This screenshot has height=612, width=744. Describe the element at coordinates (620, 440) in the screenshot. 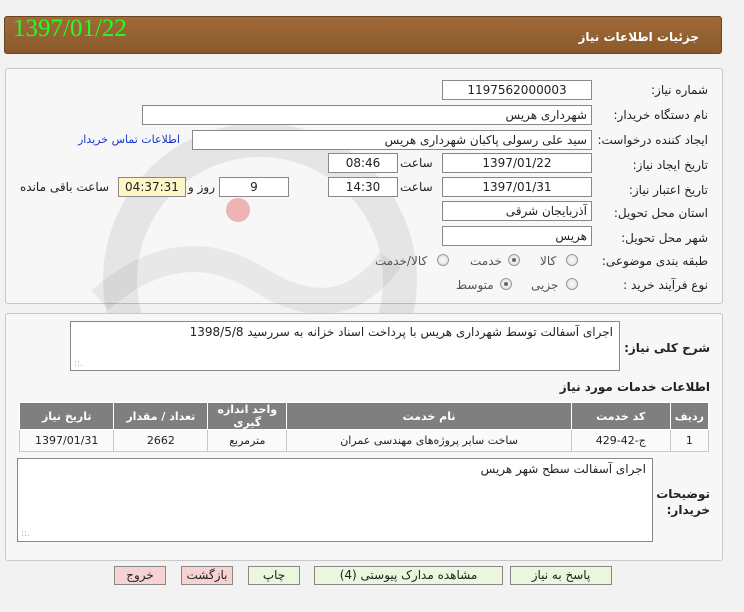

I see `cell-service-code: ج-42-429` at that location.